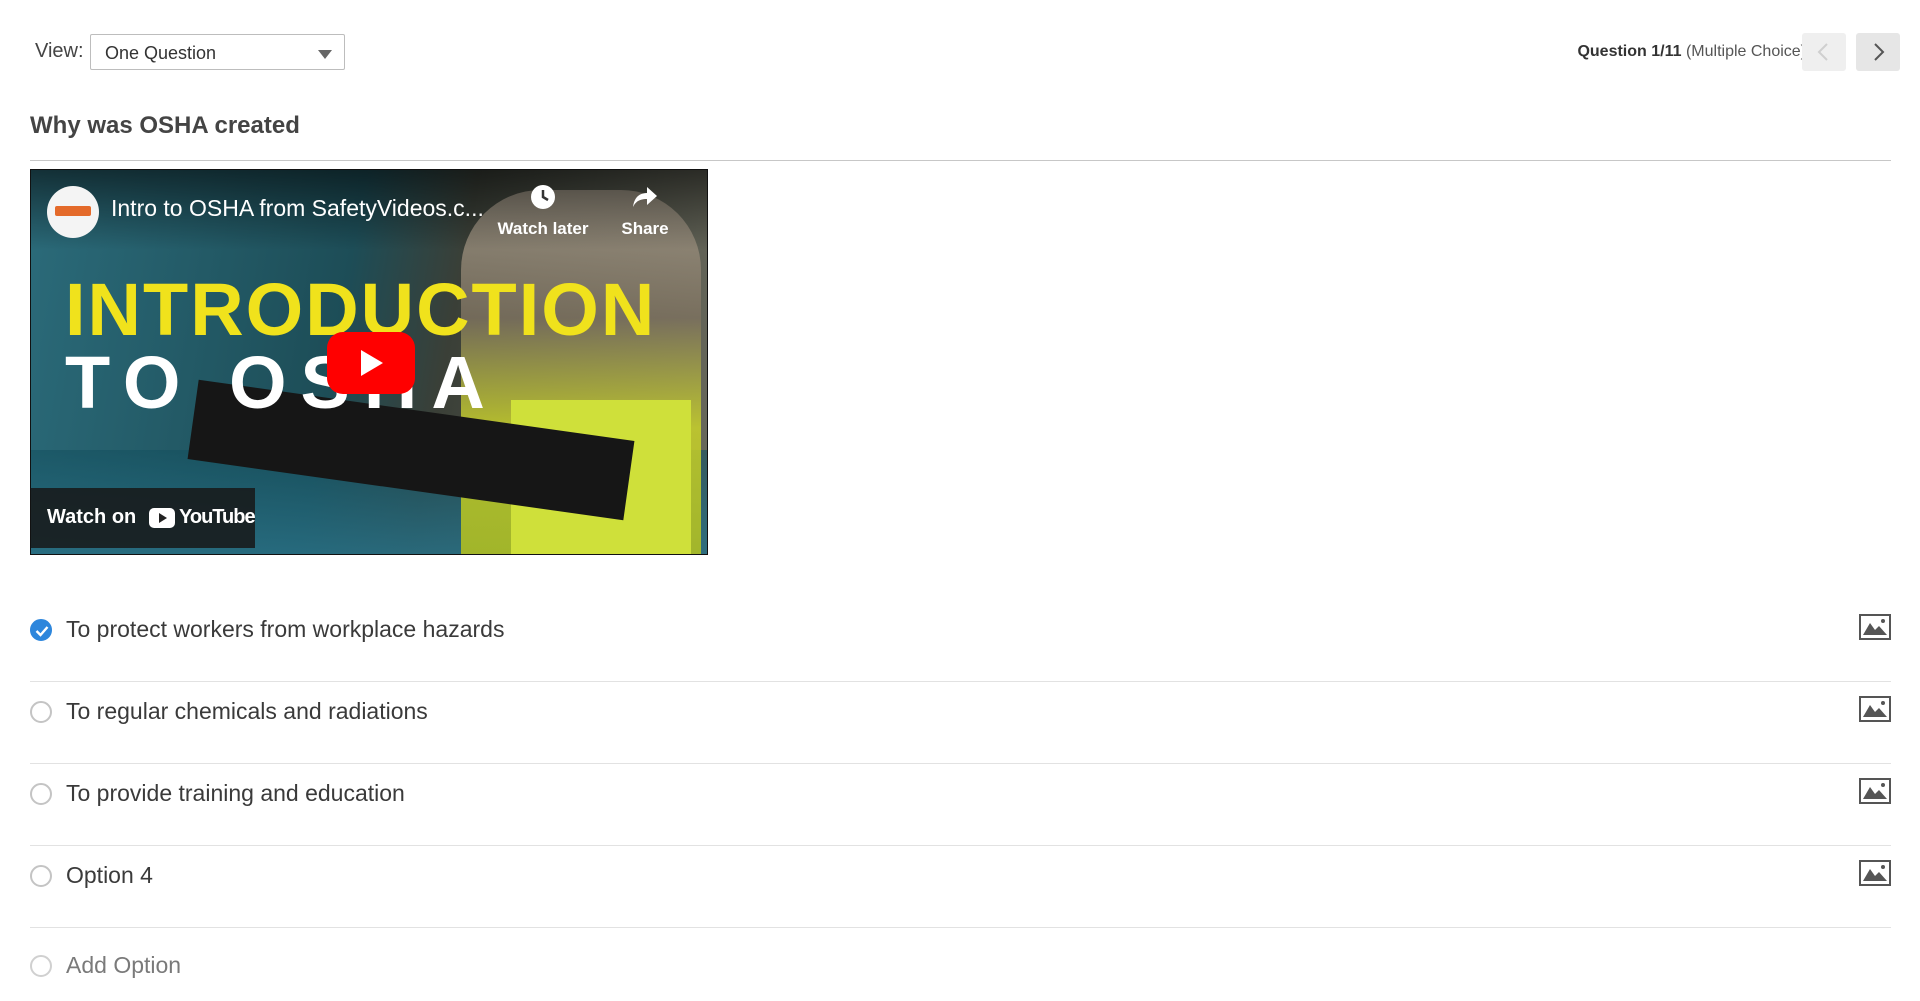  What do you see at coordinates (109, 875) in the screenshot?
I see `option-label: Option 4` at bounding box center [109, 875].